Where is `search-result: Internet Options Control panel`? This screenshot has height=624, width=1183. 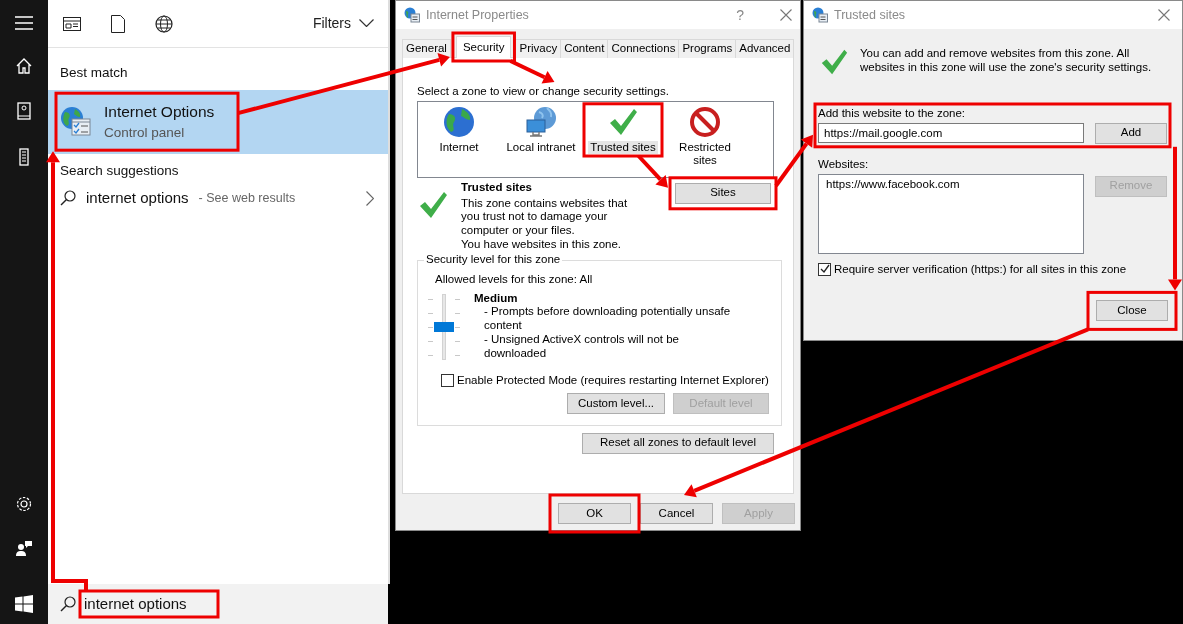
search-result: Internet Options Control panel is located at coordinates (218, 122).